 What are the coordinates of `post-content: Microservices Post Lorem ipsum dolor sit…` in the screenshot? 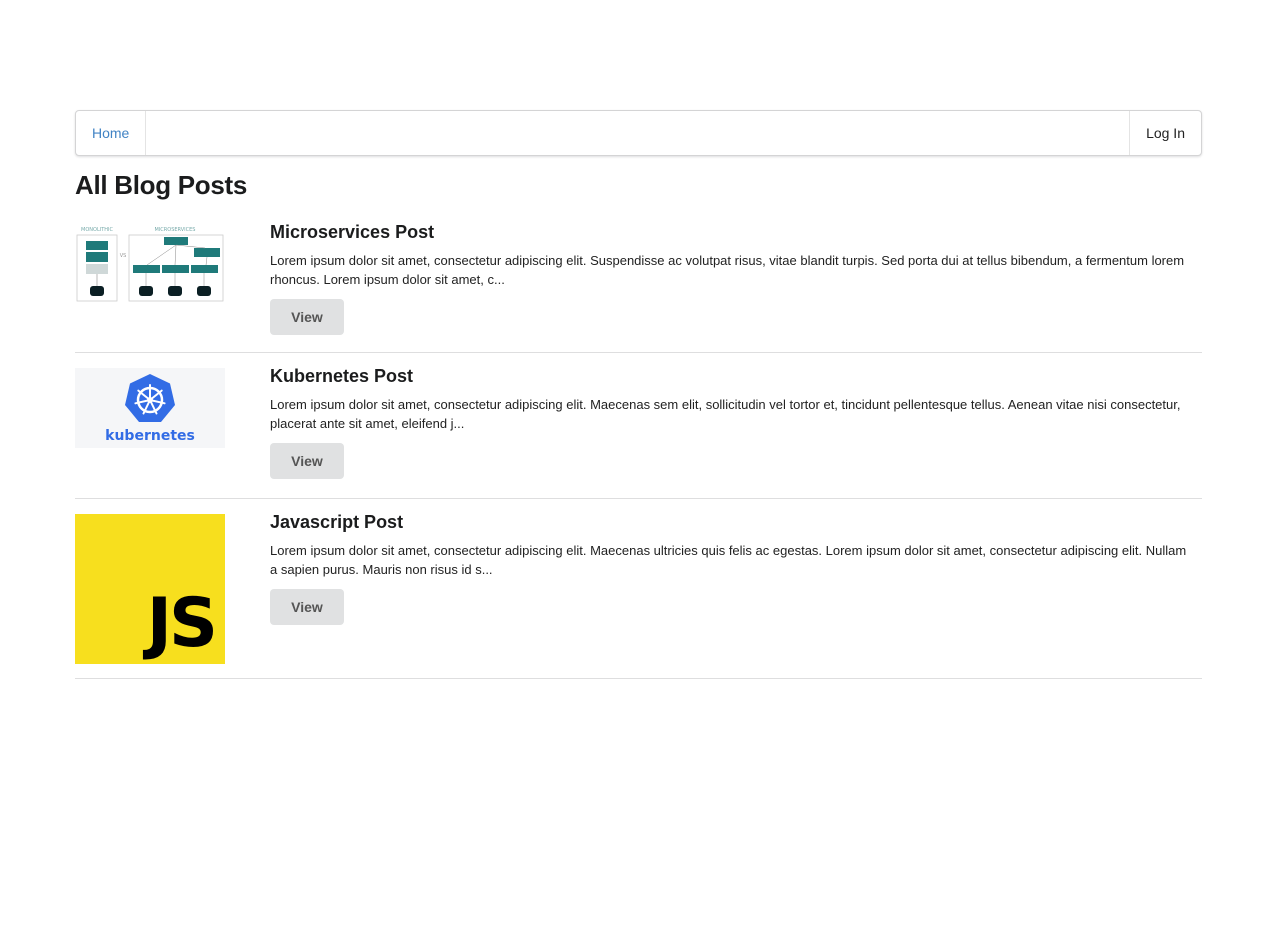 It's located at (732, 278).